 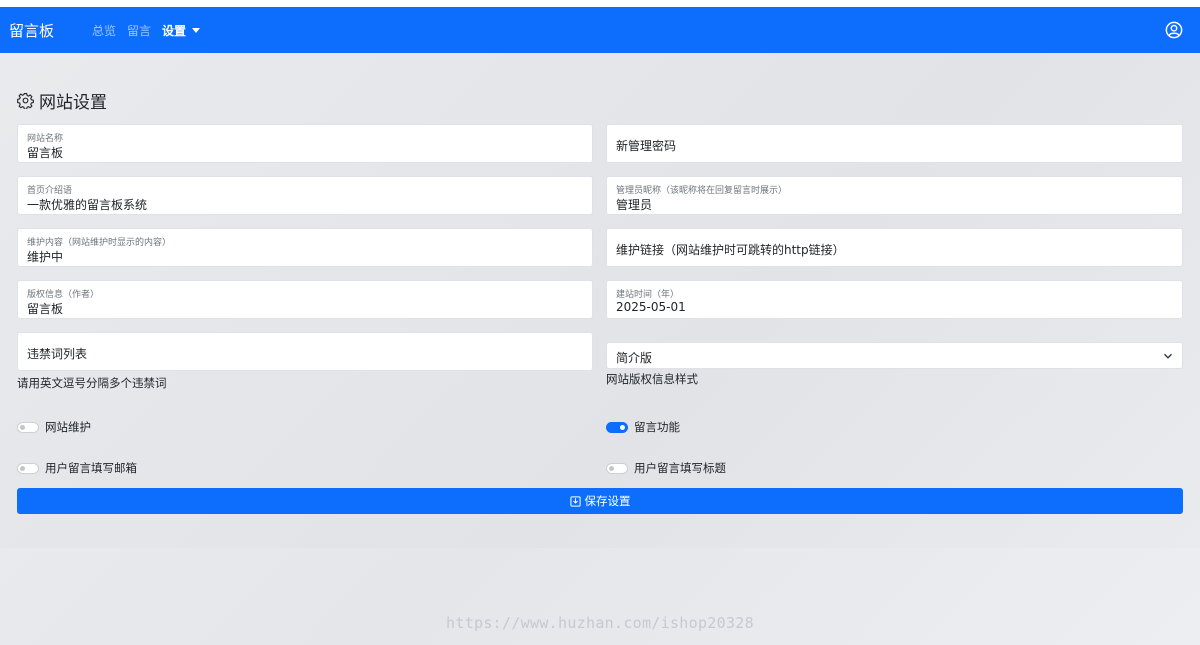 I want to click on maintenance-content-value: 维护中, so click(x=45, y=257).